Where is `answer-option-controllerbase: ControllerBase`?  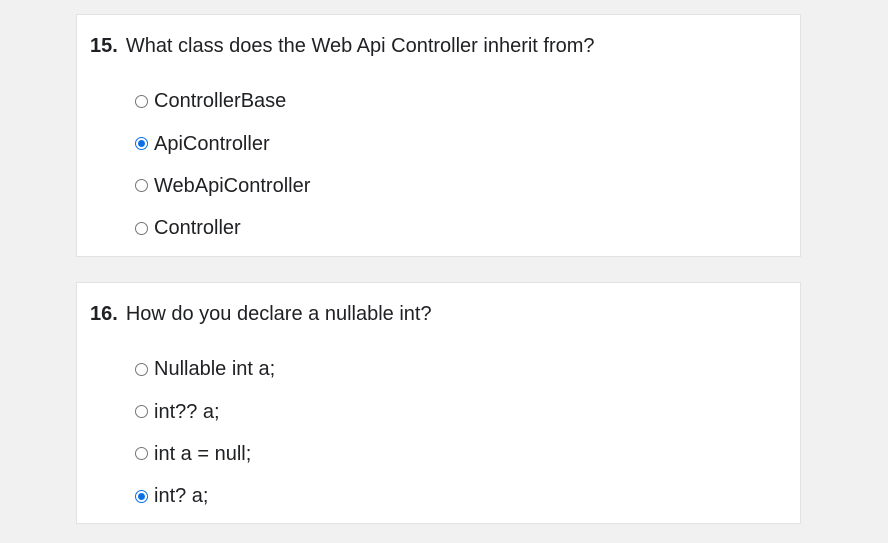
answer-option-controllerbase: ControllerBase is located at coordinates (222, 101).